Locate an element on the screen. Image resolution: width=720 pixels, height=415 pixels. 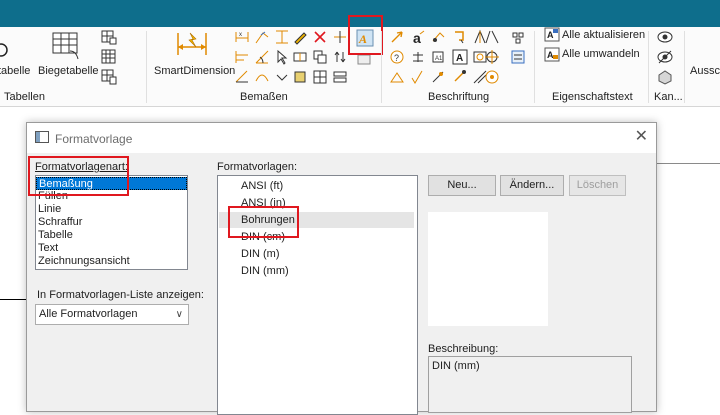
table-small-icon is located at coordinates (109, 37).